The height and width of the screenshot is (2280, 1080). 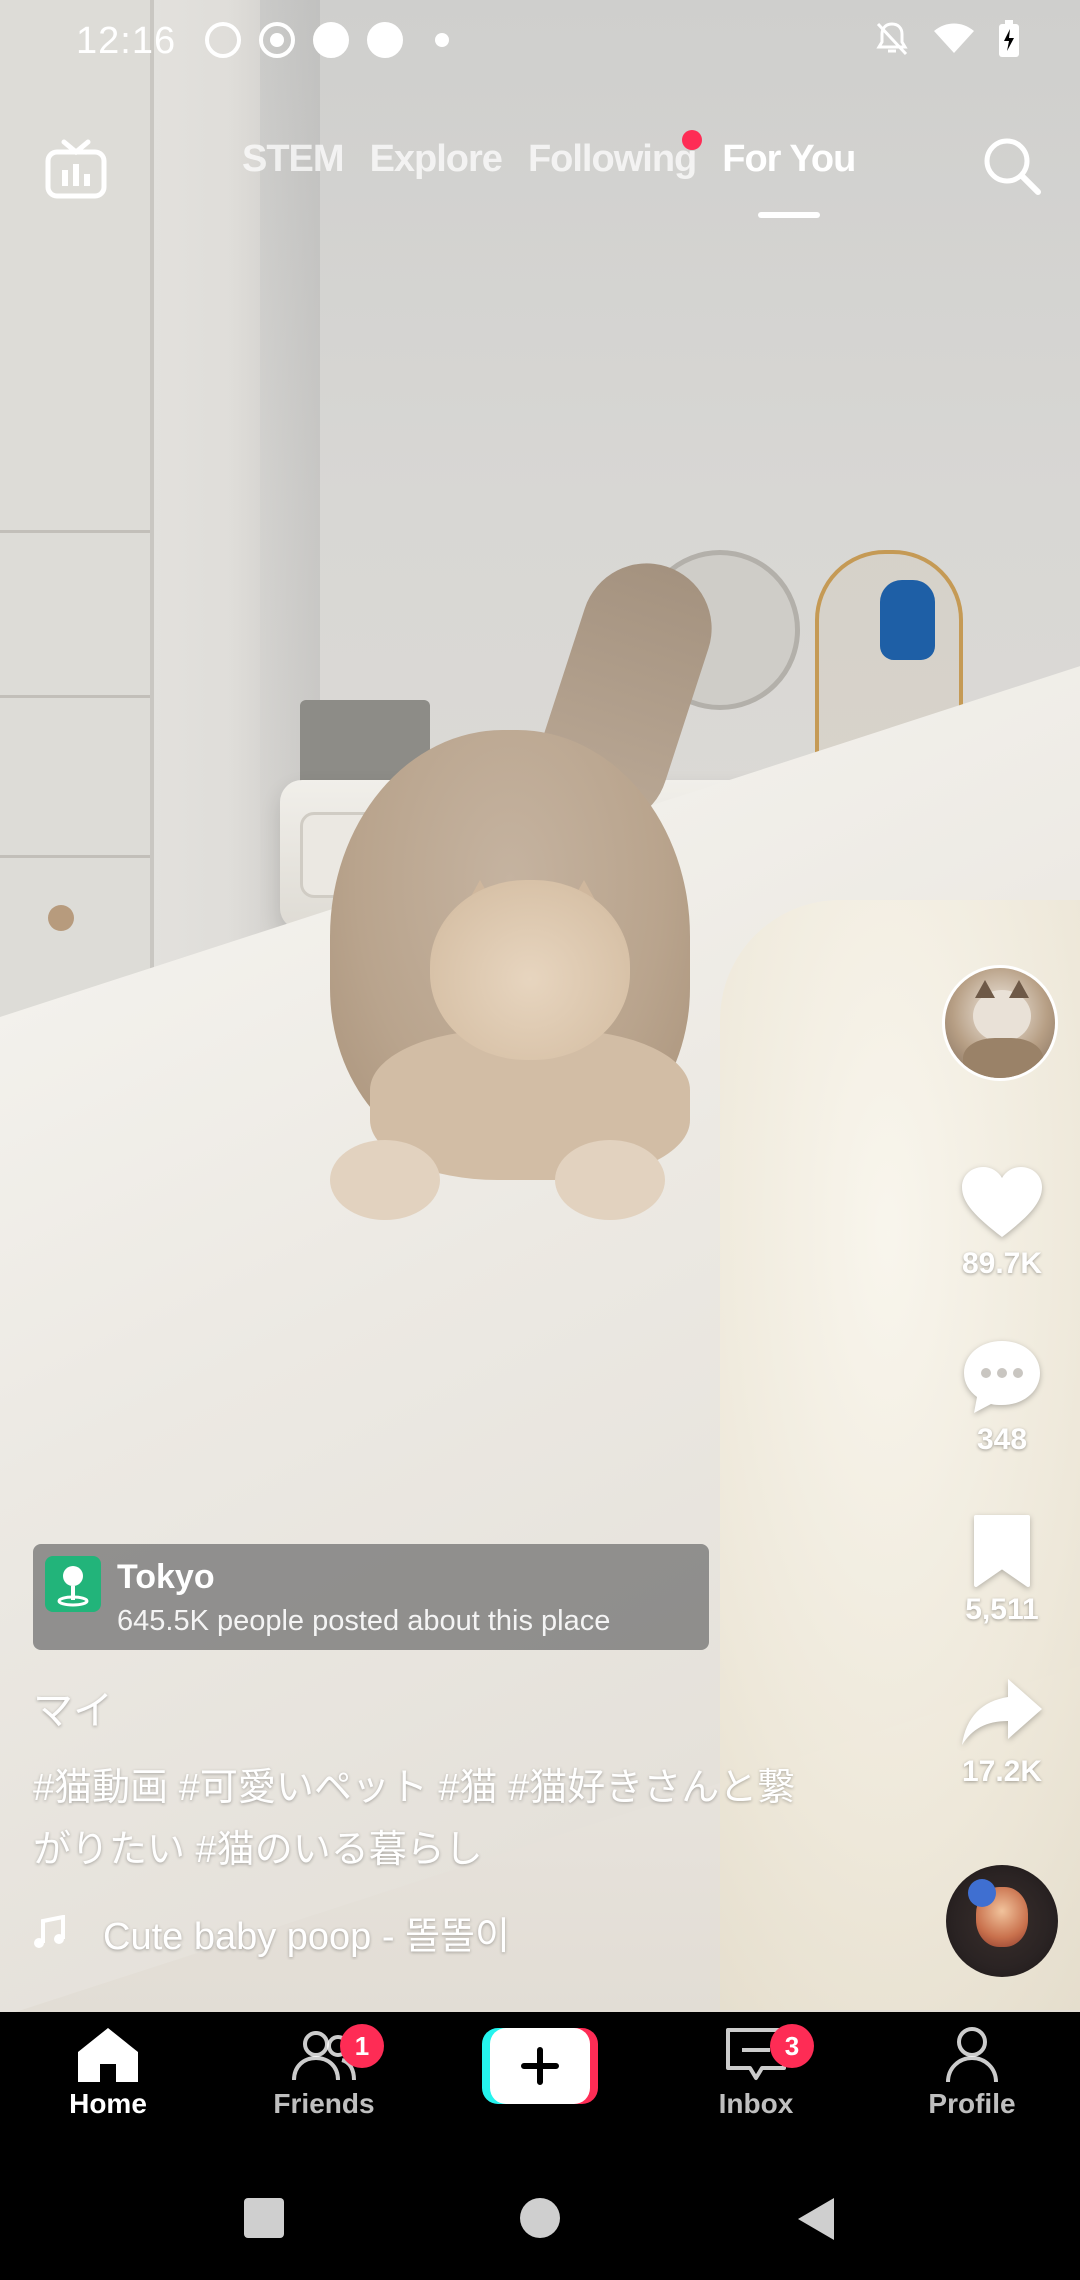 I want to click on home-icon, so click(x=108, y=2055).